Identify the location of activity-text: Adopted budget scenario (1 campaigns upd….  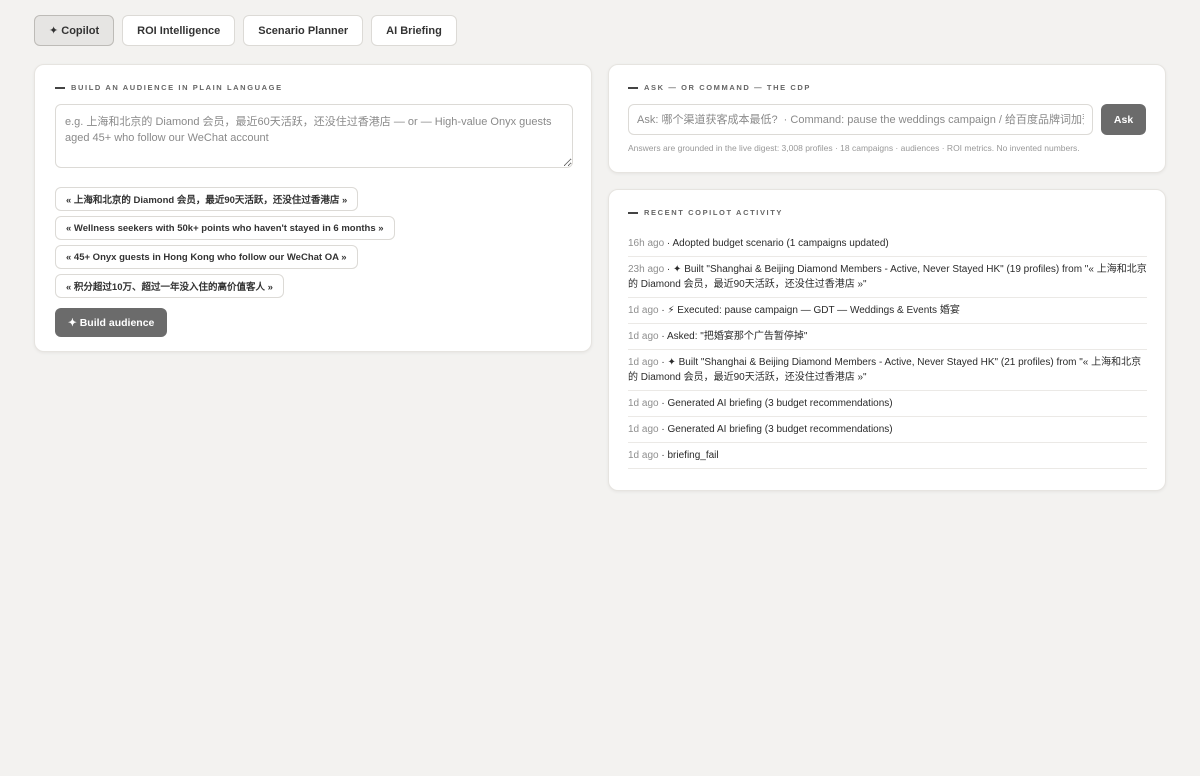
(780, 243).